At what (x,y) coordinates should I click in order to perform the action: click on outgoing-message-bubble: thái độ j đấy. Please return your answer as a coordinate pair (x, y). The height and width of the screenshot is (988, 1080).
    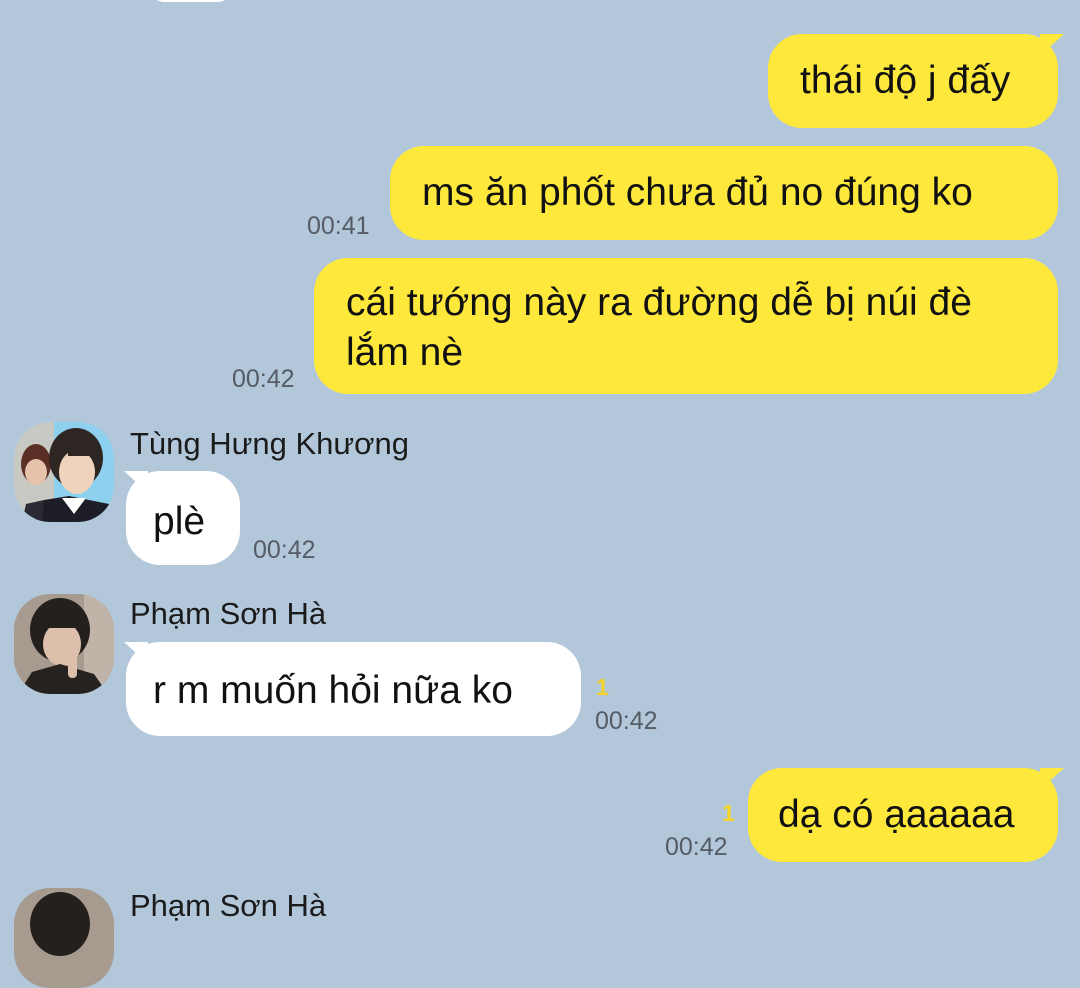
    Looking at the image, I should click on (913, 81).